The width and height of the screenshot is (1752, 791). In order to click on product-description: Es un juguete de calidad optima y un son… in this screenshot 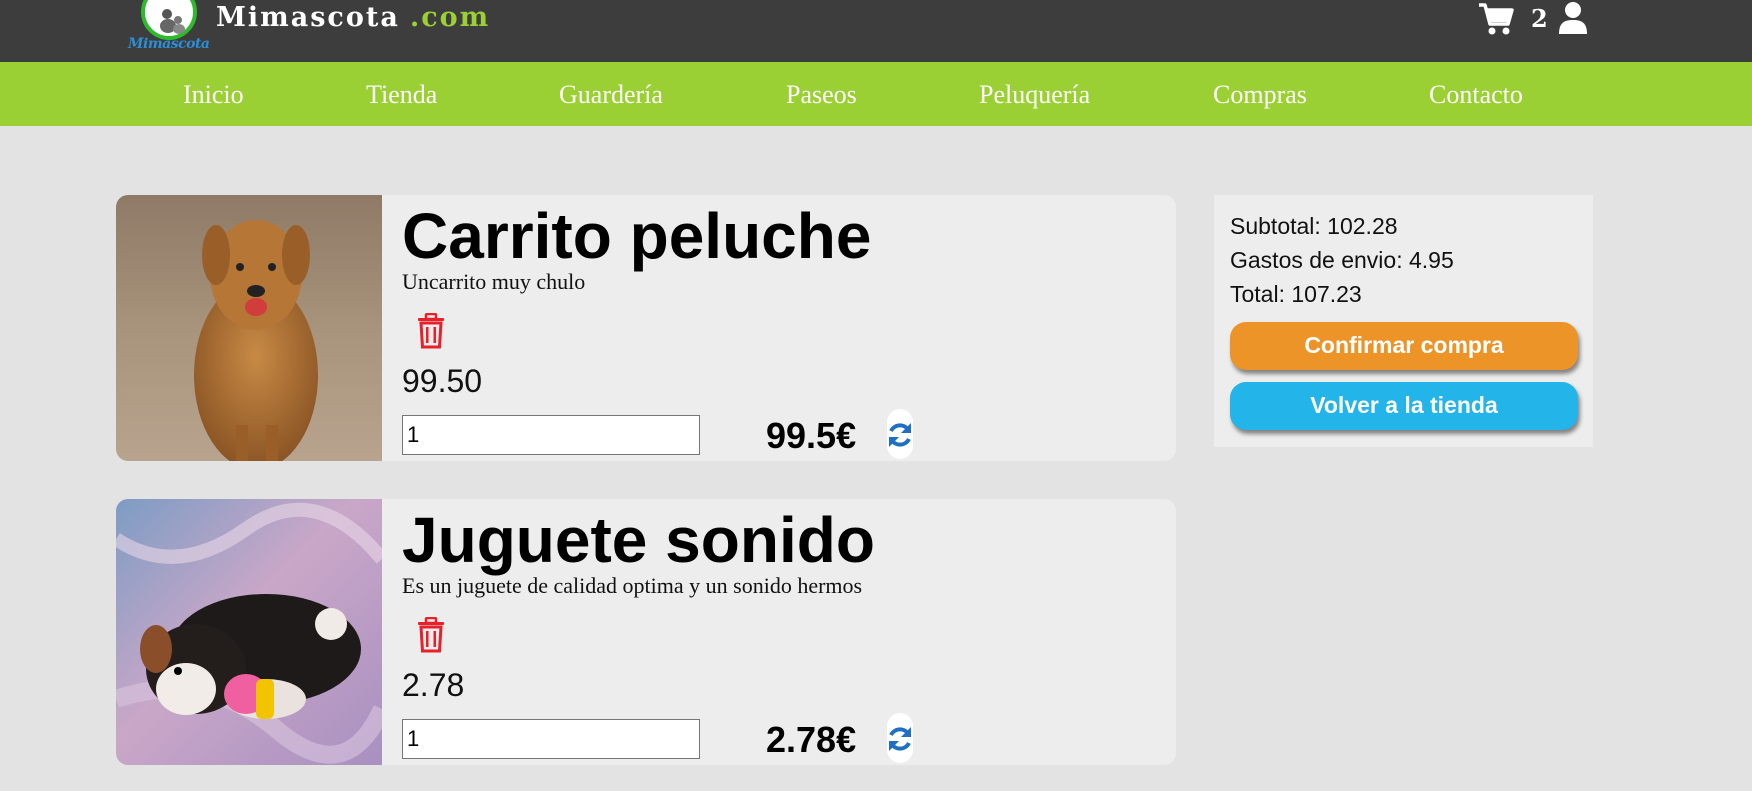, I will do `click(632, 585)`.